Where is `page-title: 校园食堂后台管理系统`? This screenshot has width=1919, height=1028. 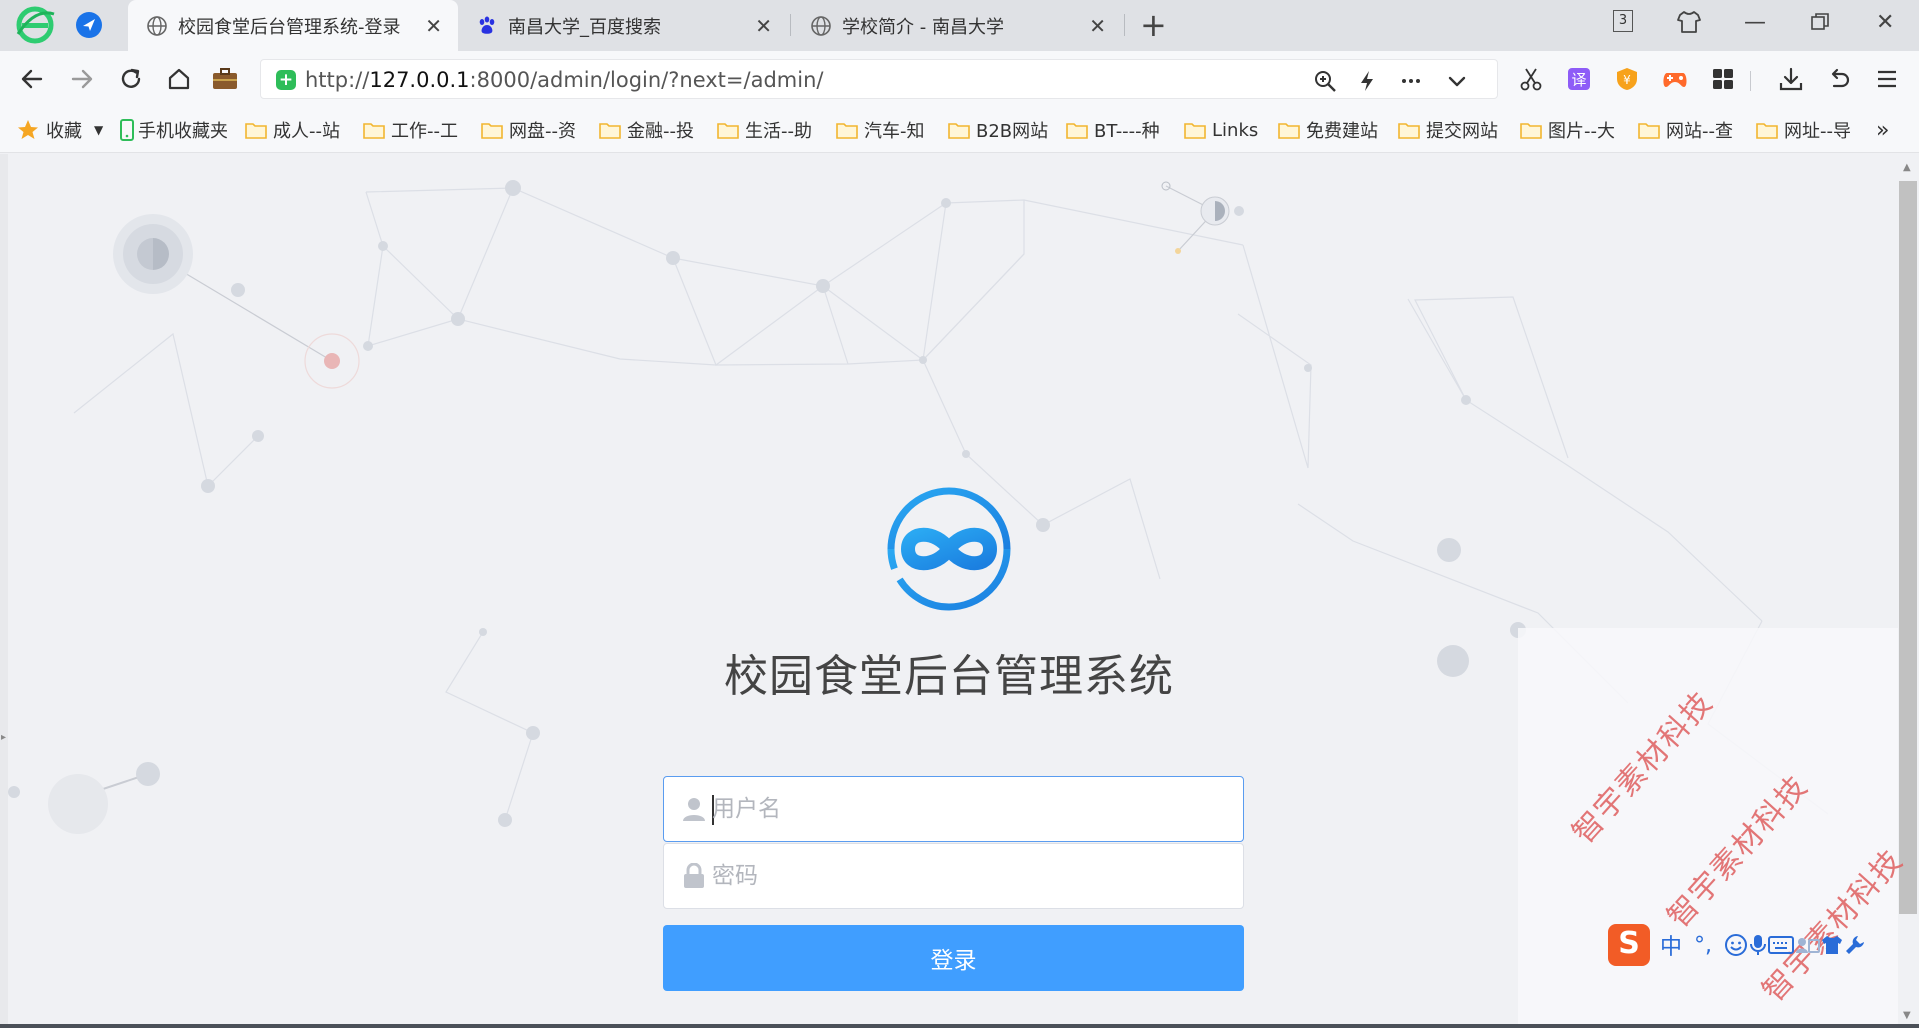
page-title: 校园食堂后台管理系统 is located at coordinates (949, 676).